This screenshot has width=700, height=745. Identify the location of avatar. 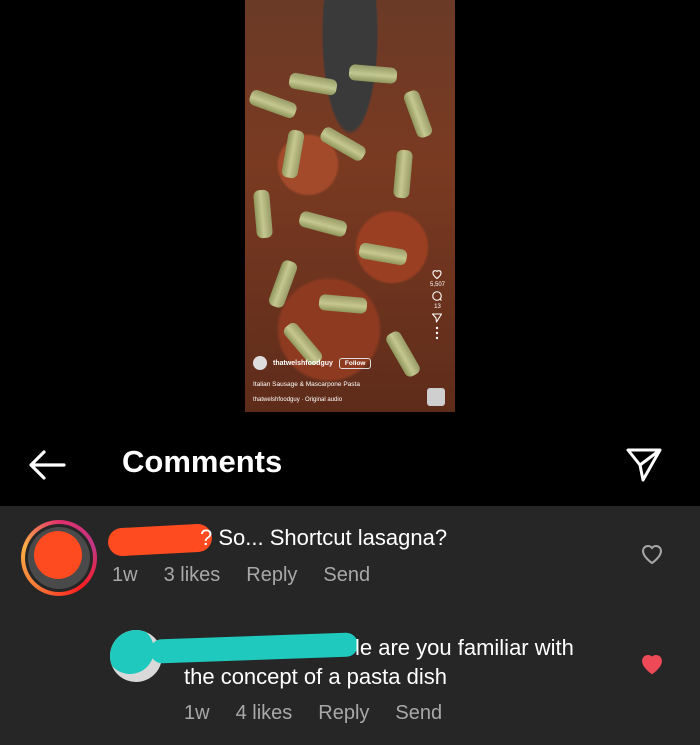
(59, 558).